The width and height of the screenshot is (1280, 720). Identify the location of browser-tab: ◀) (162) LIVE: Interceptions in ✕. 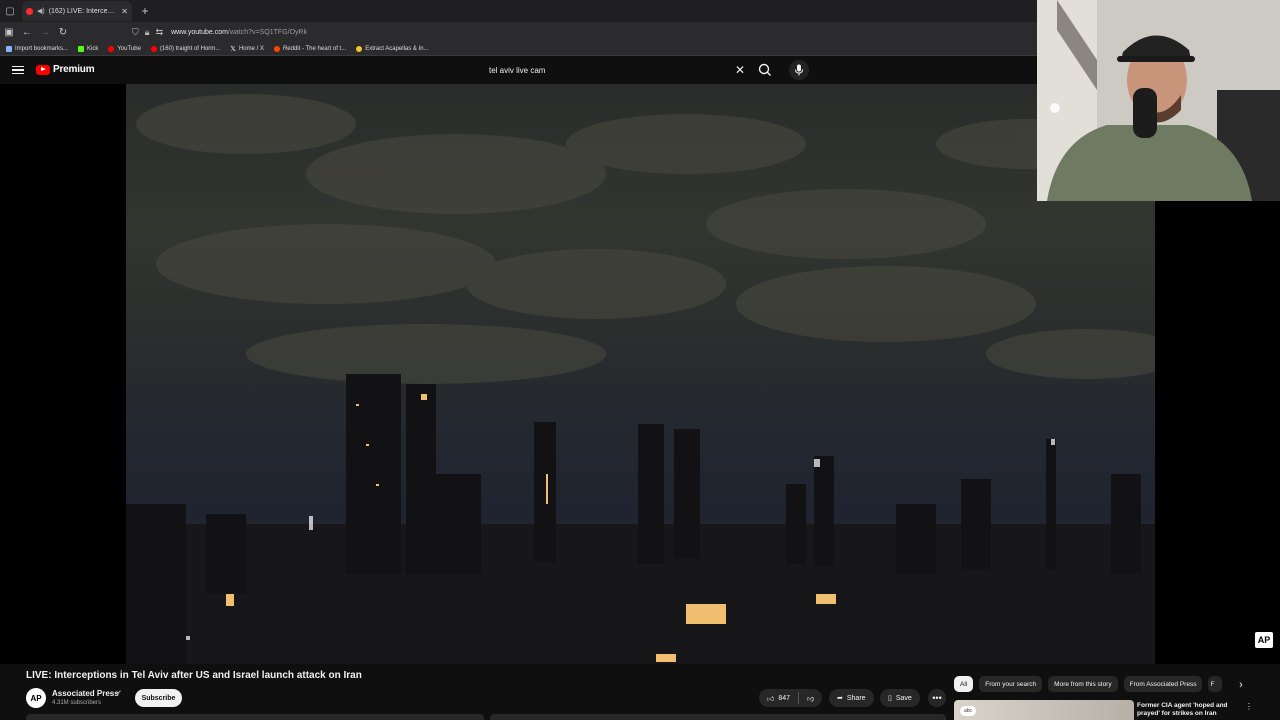
(77, 11).